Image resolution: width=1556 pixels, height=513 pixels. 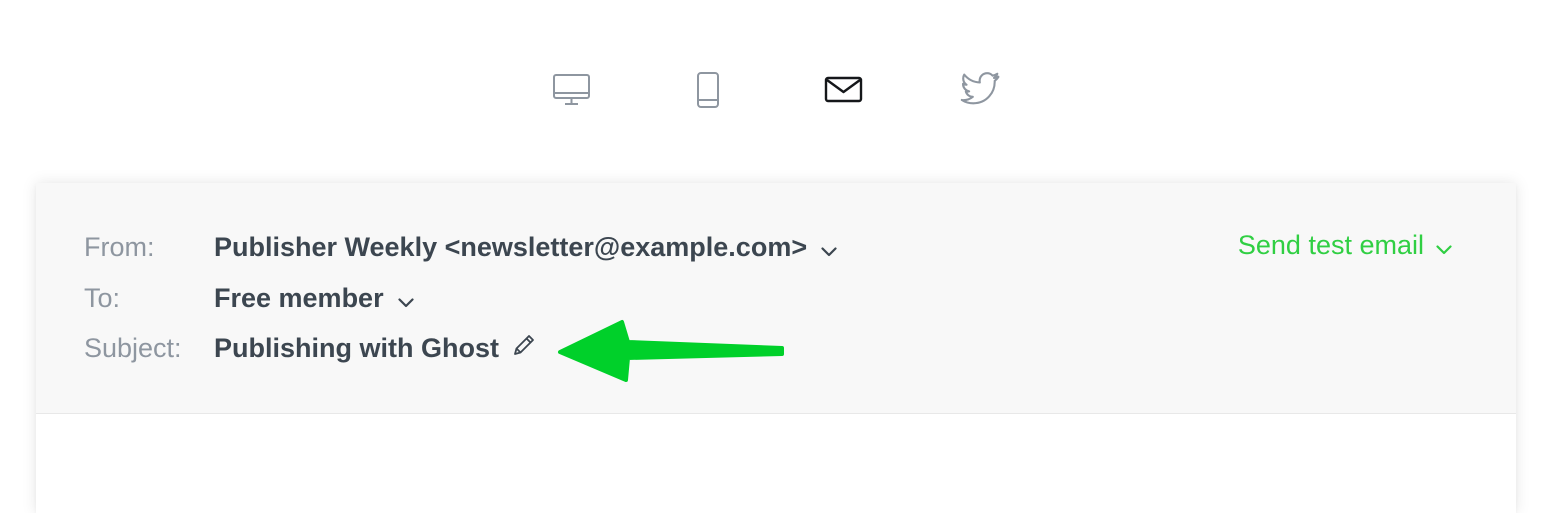 What do you see at coordinates (672, 354) in the screenshot?
I see `annotation-arrow-icon` at bounding box center [672, 354].